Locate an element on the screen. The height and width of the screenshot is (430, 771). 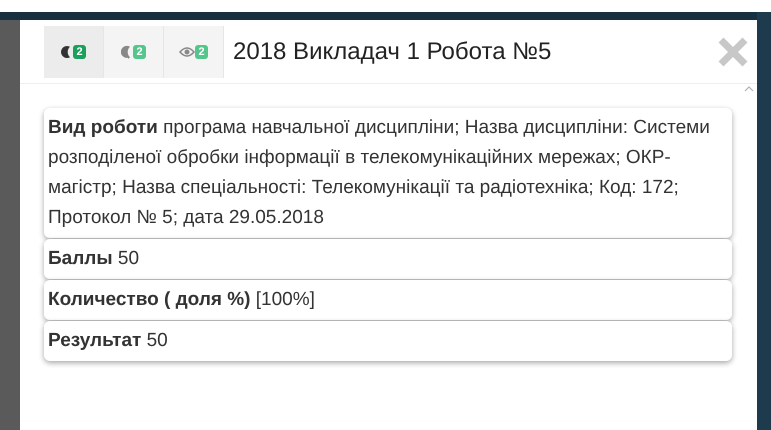
eye-icon is located at coordinates (187, 52).